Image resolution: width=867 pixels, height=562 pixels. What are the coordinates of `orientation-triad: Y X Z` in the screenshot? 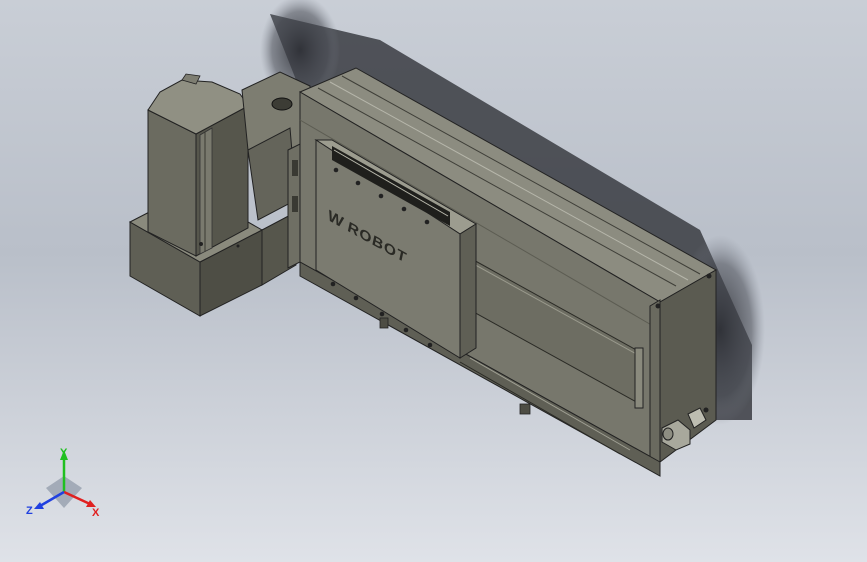 It's located at (65, 486).